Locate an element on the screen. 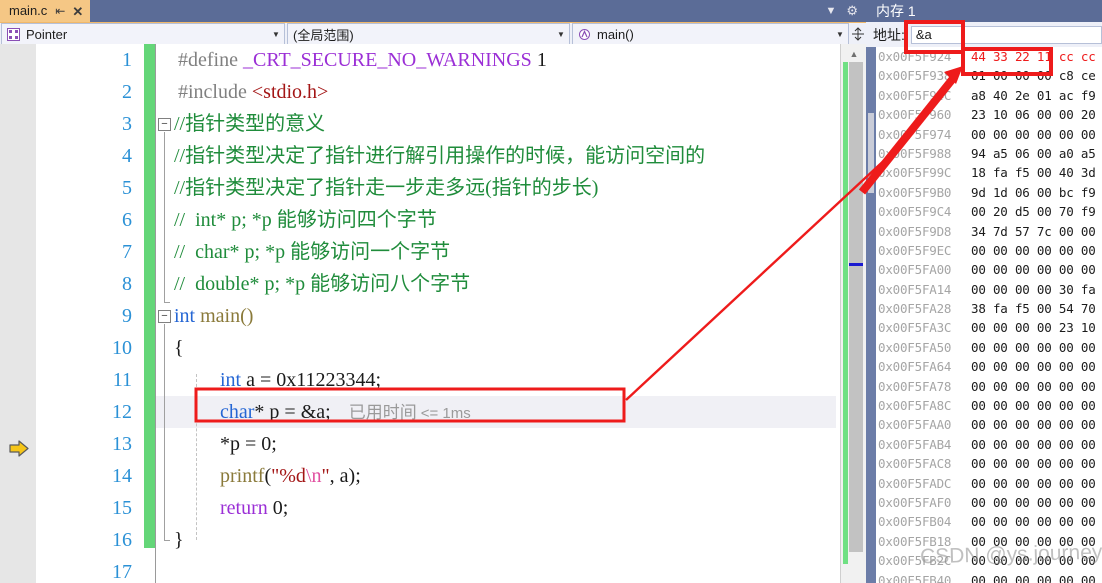 The height and width of the screenshot is (583, 1102). breakpoint-gutter is located at coordinates (18, 313).